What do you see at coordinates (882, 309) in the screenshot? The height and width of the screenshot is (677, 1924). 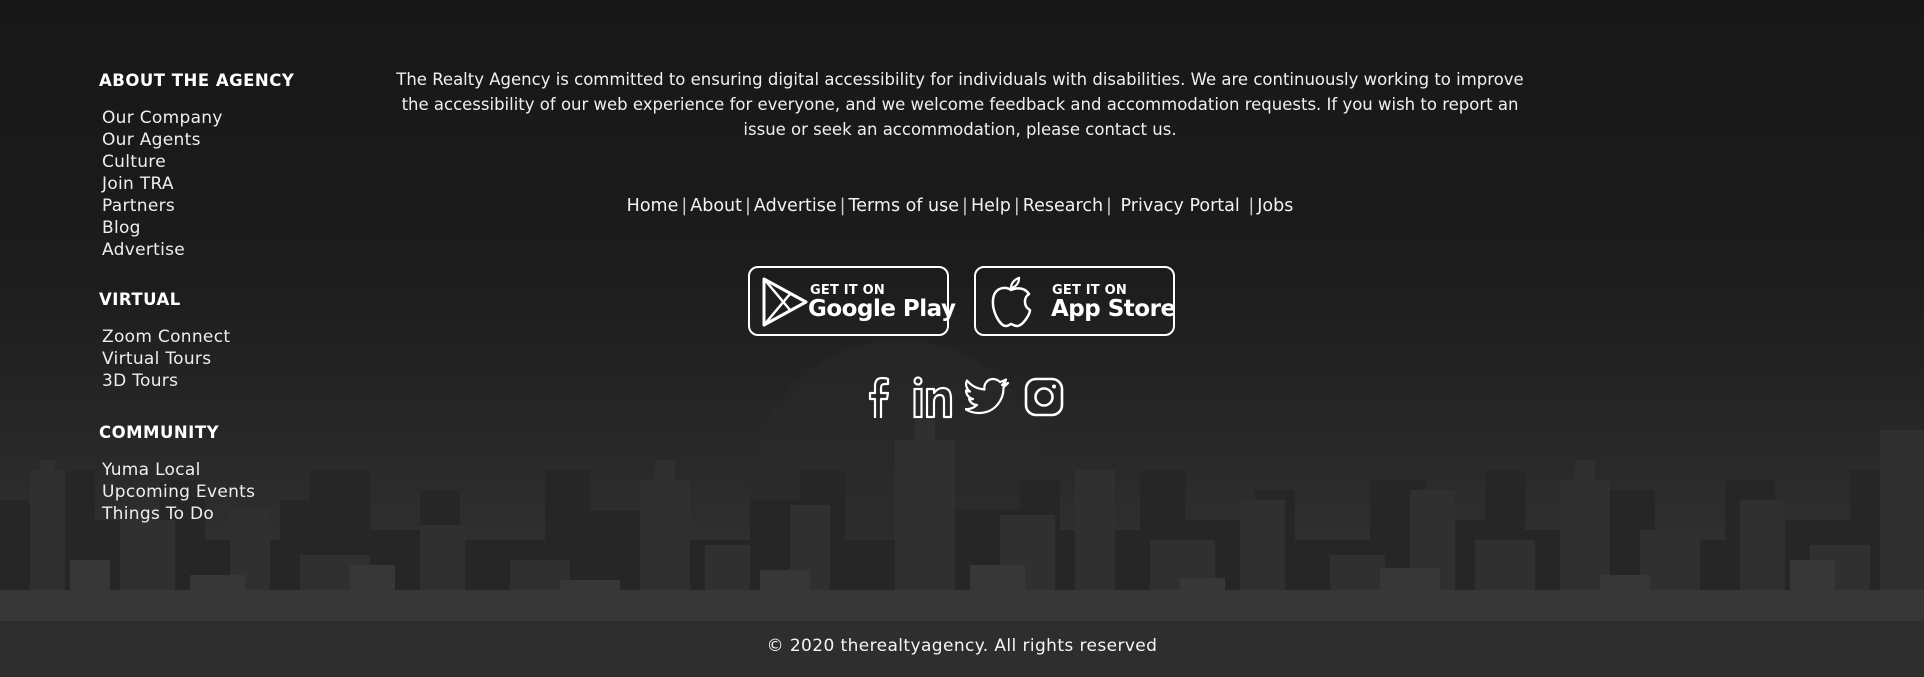 I see `google-play-big-label: Google Play` at bounding box center [882, 309].